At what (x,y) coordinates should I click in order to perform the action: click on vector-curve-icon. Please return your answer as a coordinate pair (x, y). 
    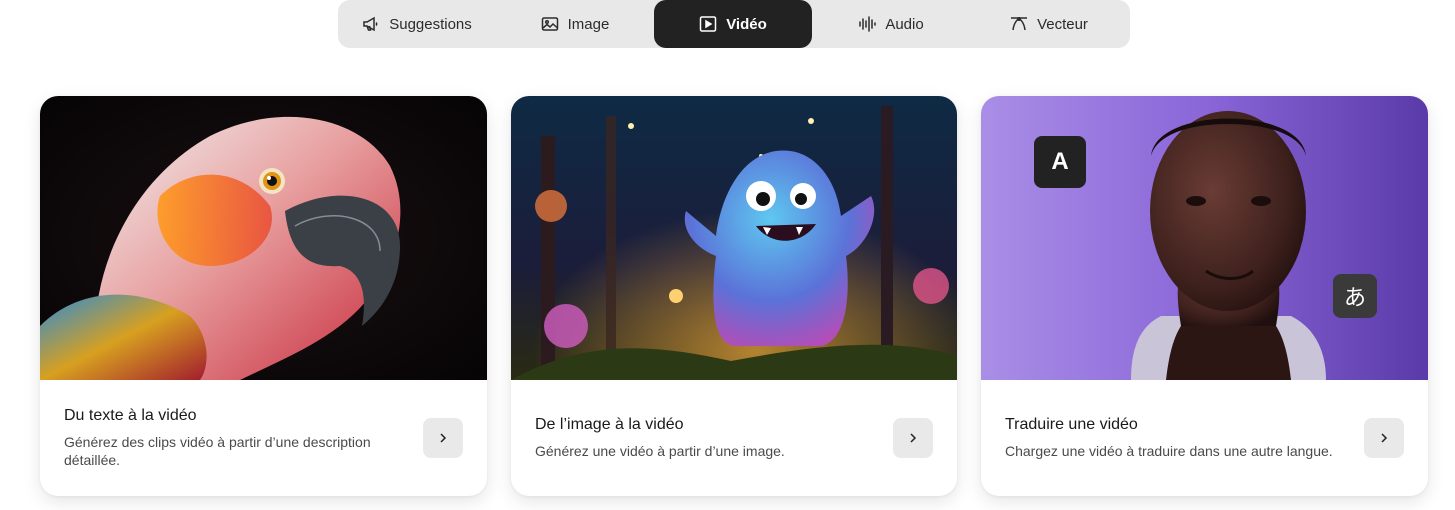
    Looking at the image, I should click on (1019, 24).